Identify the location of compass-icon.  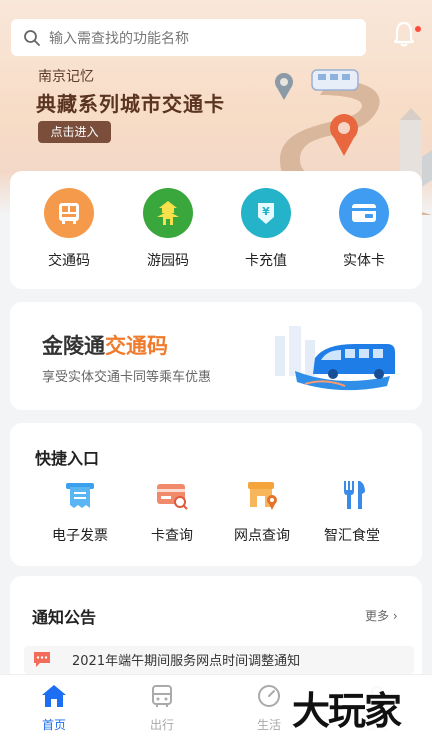
(269, 696).